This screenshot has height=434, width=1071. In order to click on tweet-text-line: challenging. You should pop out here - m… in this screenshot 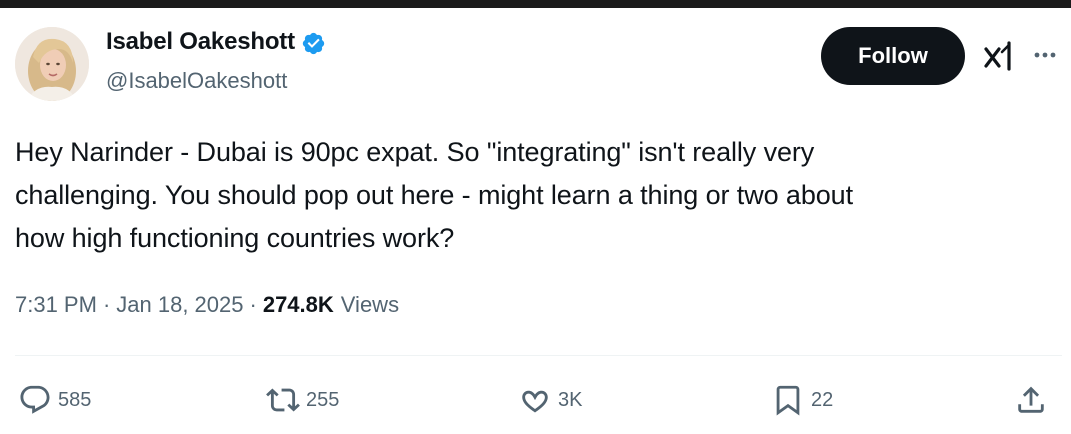, I will do `click(434, 195)`.